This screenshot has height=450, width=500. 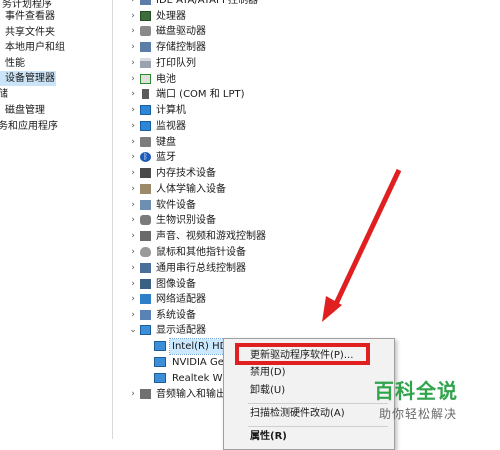 I want to click on watermark-subtitle: 助你轻松解决, so click(x=418, y=414).